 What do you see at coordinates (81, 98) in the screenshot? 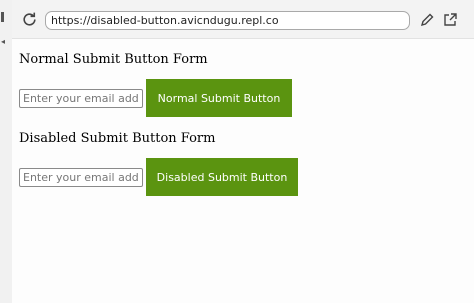
I see `normal-email-input` at bounding box center [81, 98].